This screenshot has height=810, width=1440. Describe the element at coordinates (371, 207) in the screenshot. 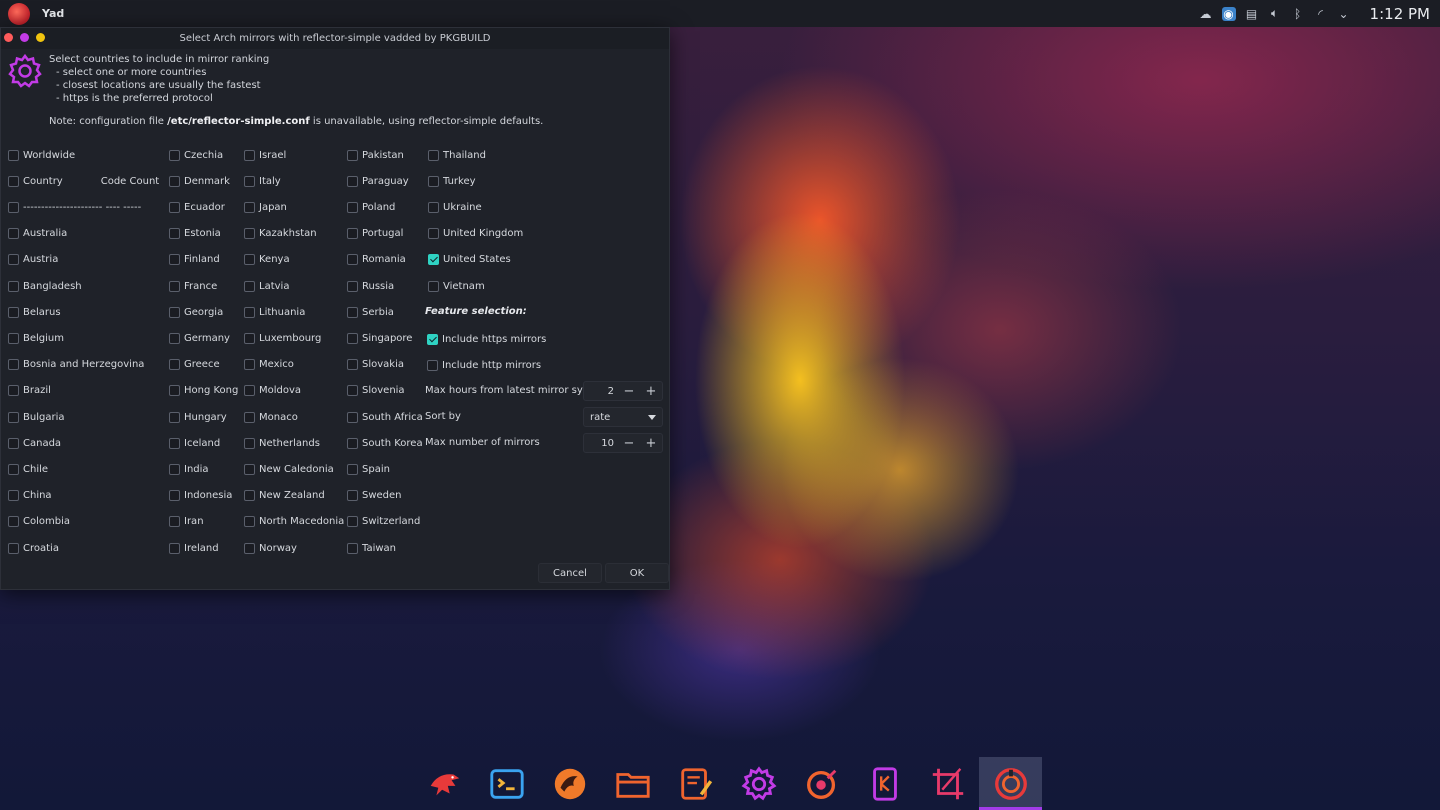

I see `country-checkbox: Poland` at that location.